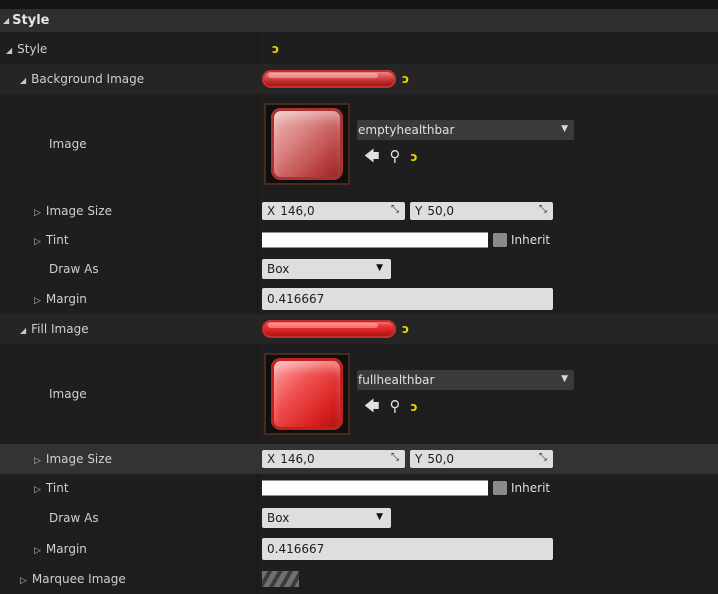  What do you see at coordinates (329, 79) in the screenshot?
I see `background-image-preview` at bounding box center [329, 79].